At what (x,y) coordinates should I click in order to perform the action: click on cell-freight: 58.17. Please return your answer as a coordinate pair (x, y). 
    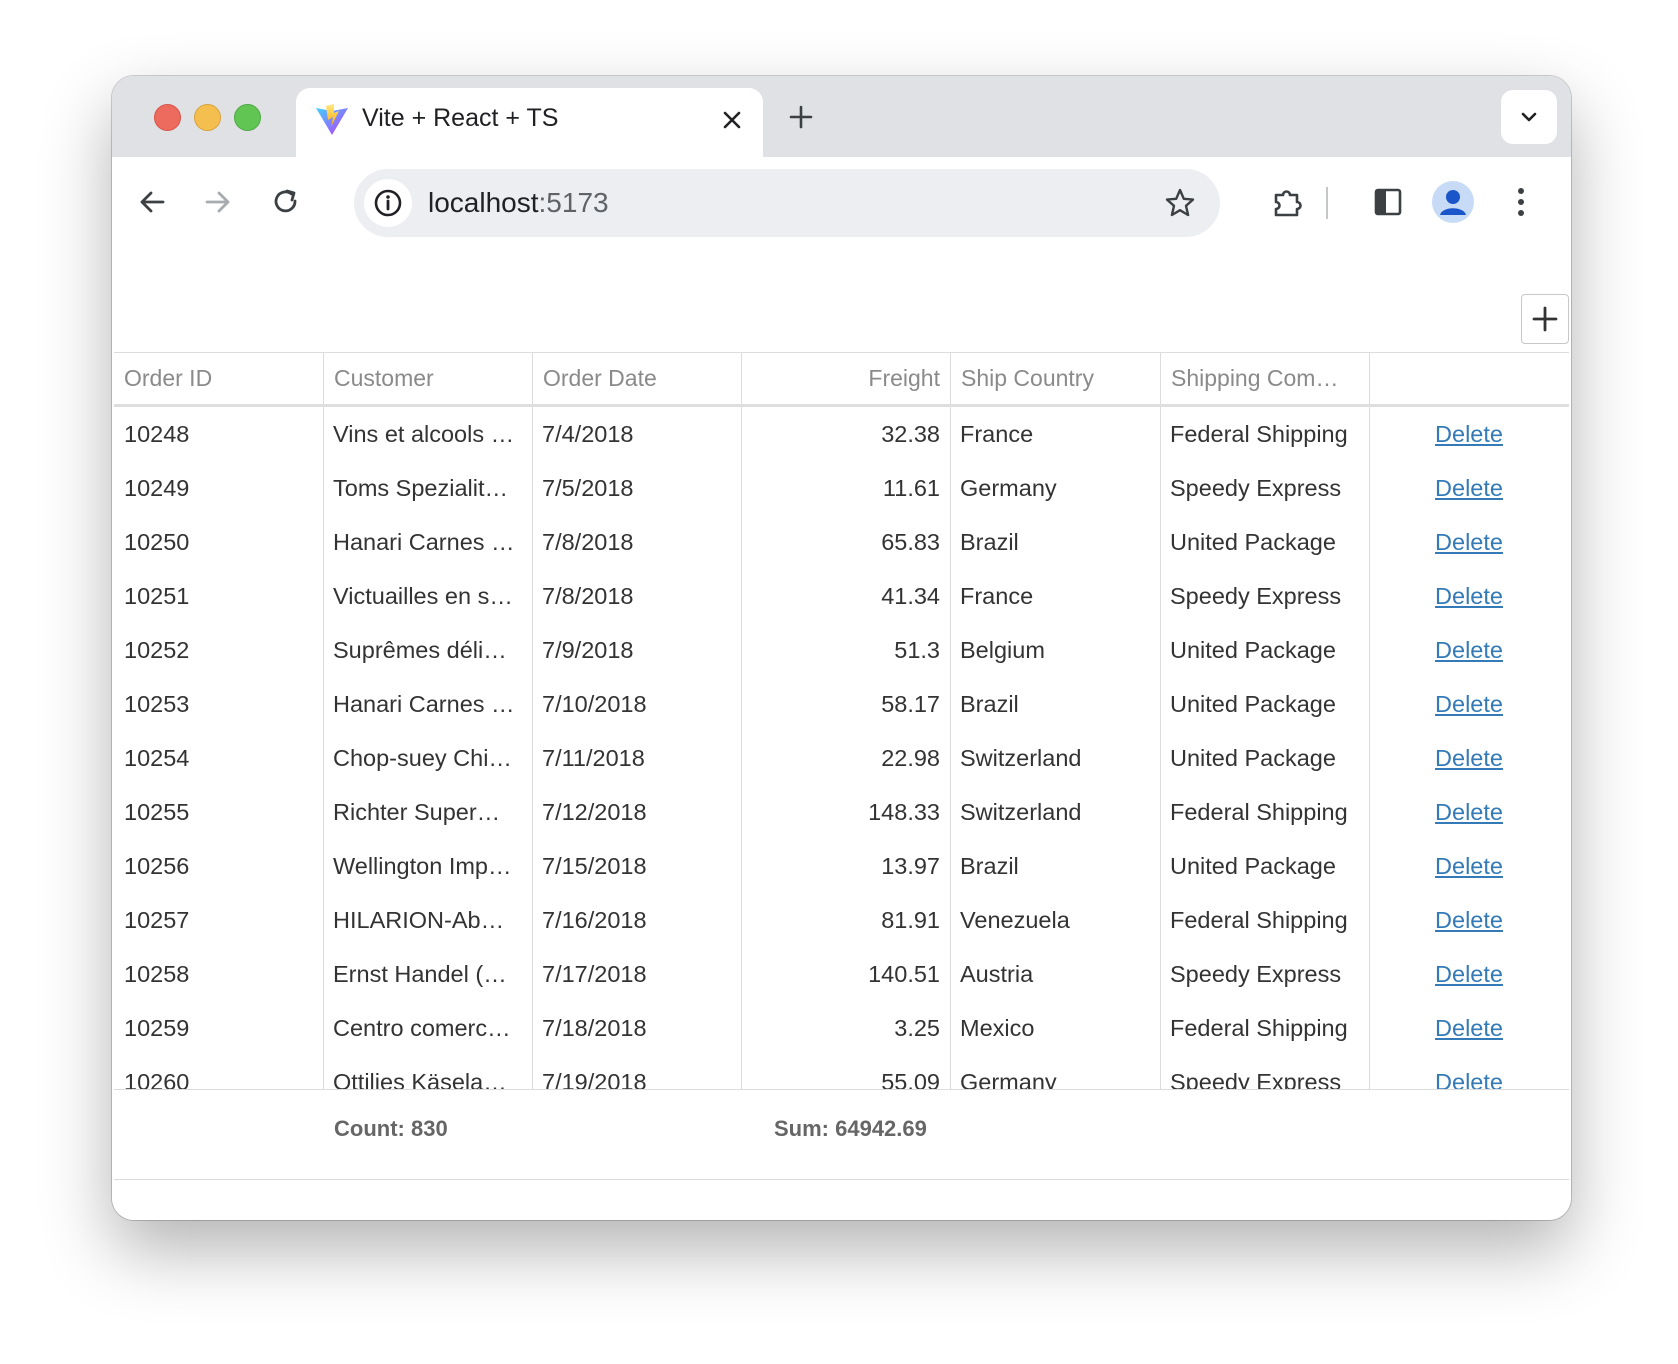
    Looking at the image, I should click on (845, 704).